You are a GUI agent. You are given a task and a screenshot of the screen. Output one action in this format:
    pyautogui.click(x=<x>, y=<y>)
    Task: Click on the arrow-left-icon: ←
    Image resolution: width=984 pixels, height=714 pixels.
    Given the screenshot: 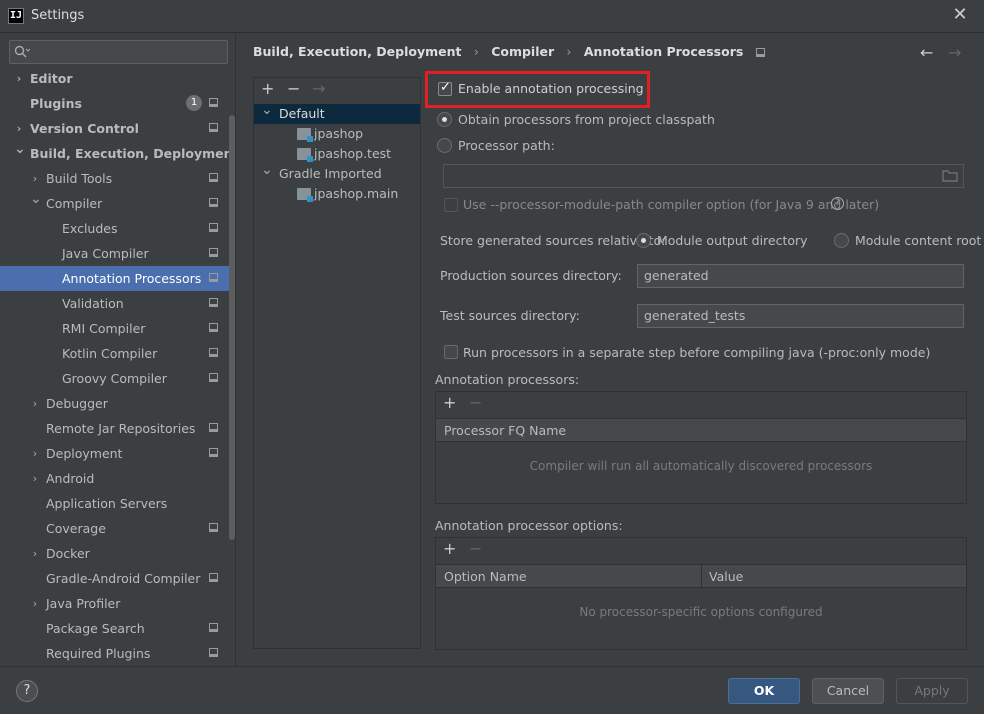 What is the action you would take?
    pyautogui.click(x=926, y=52)
    